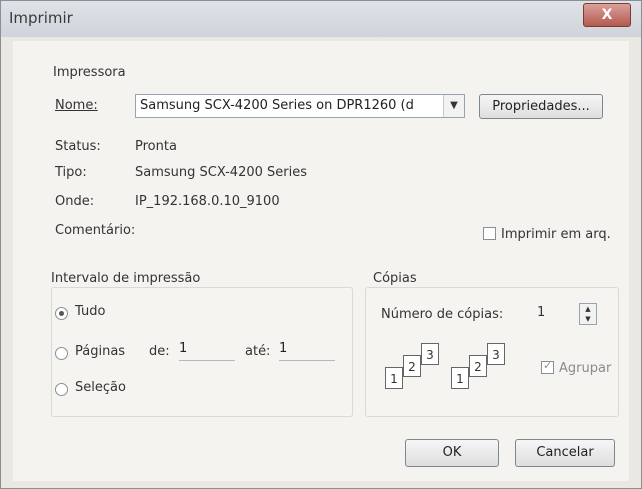  I want to click on copies-count-input: 1, so click(541, 312).